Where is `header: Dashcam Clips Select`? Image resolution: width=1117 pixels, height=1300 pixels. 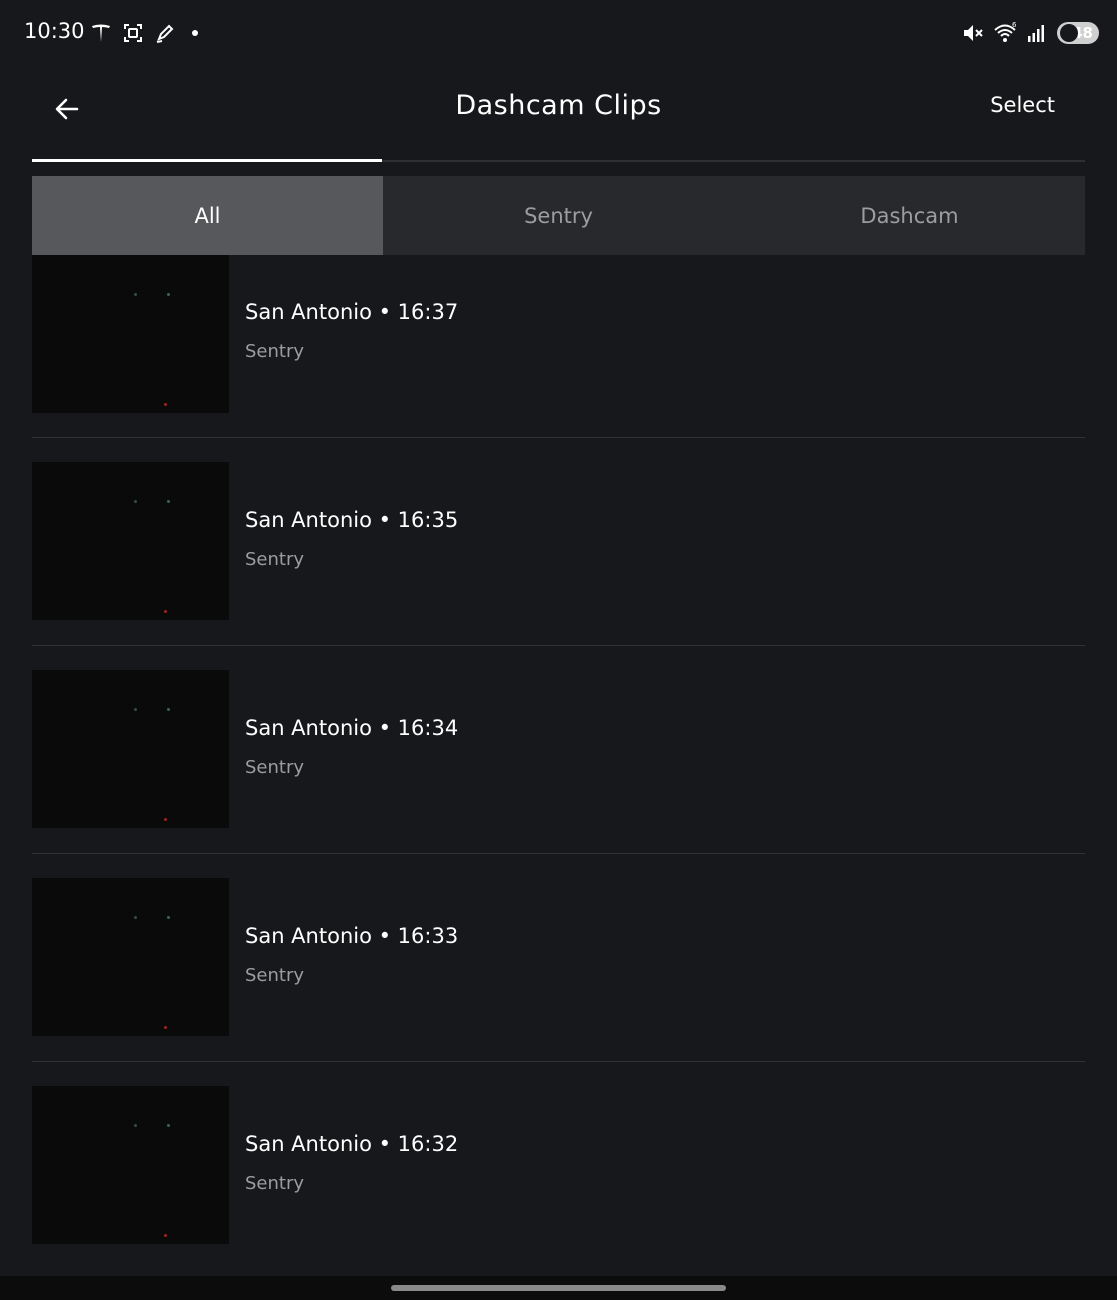
header: Dashcam Clips Select is located at coordinates (558, 108).